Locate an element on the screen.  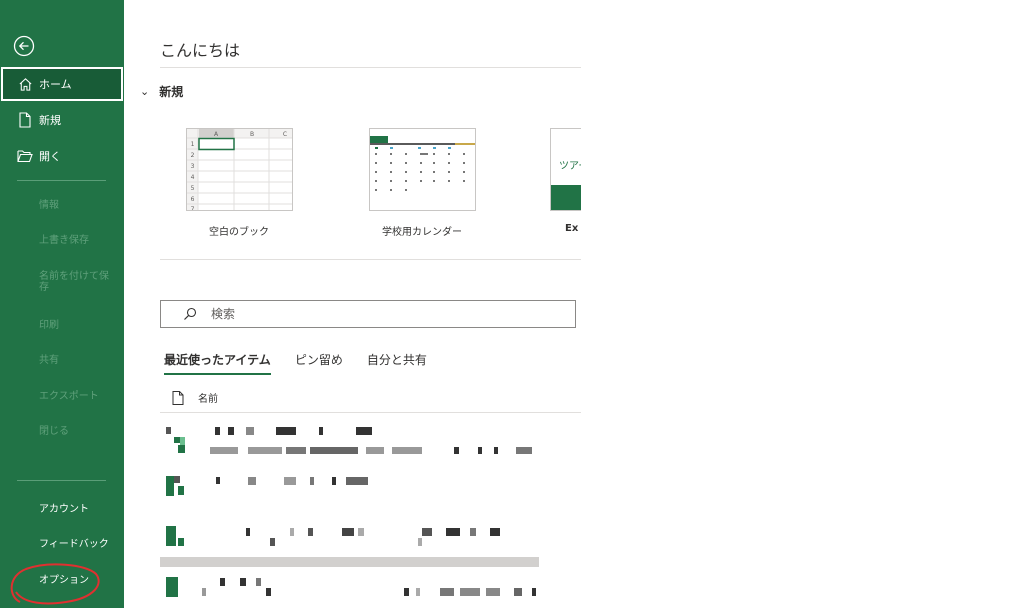
template-school-calendar: 学校用カレンダー is located at coordinates (422, 183).